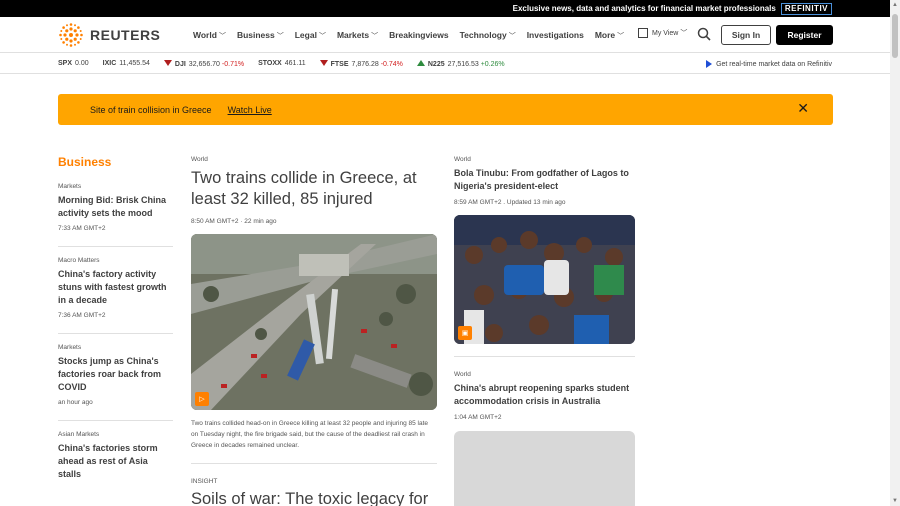  What do you see at coordinates (82, 228) in the screenshot?
I see `story-time: 7:33 AM GMT+2` at bounding box center [82, 228].